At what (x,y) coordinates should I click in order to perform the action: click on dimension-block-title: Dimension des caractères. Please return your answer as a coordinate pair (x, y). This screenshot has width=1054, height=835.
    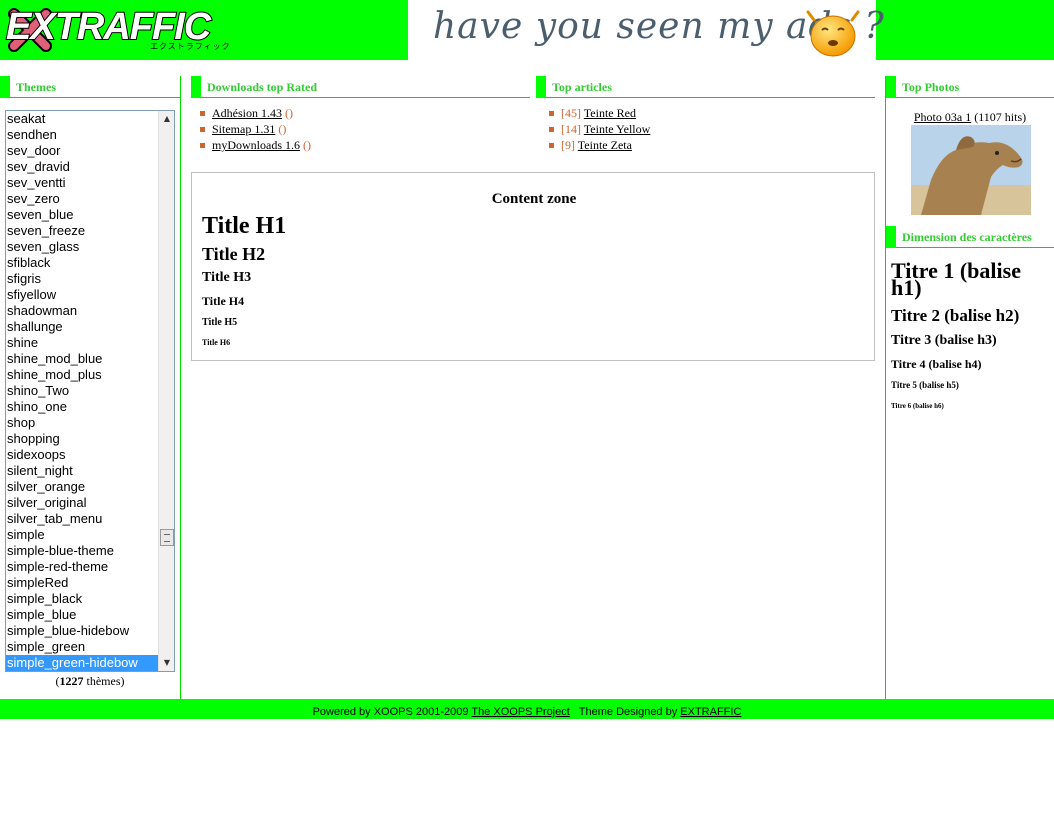
    Looking at the image, I should click on (970, 237).